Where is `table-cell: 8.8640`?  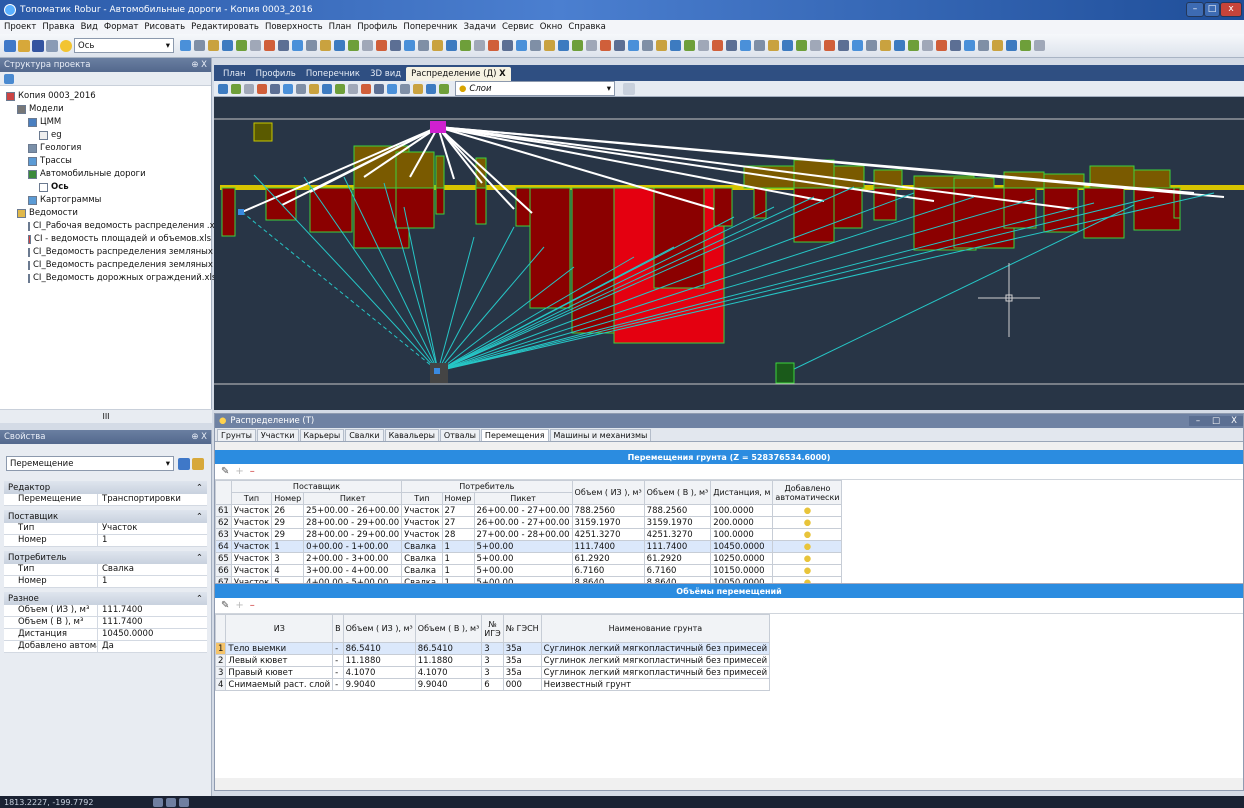 table-cell: 8.8640 is located at coordinates (608, 579).